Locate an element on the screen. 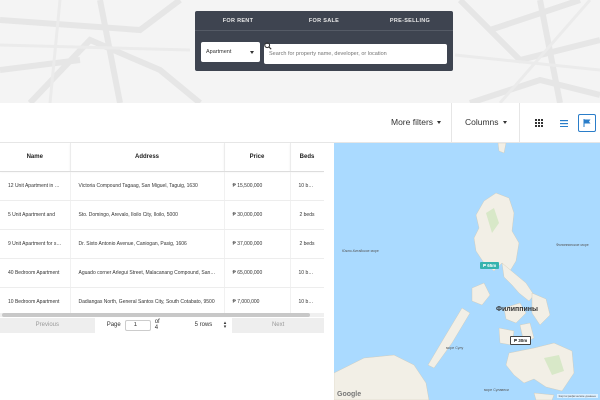  page-count-label: of 4 is located at coordinates (157, 325).